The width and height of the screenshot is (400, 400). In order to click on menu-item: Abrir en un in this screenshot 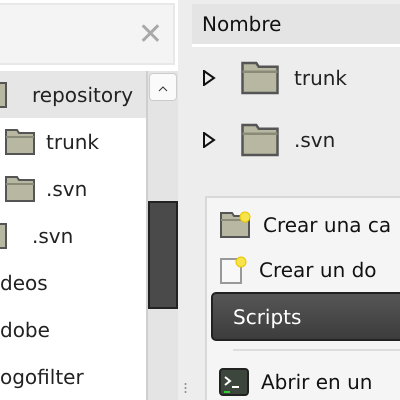, I will do `click(303, 379)`.